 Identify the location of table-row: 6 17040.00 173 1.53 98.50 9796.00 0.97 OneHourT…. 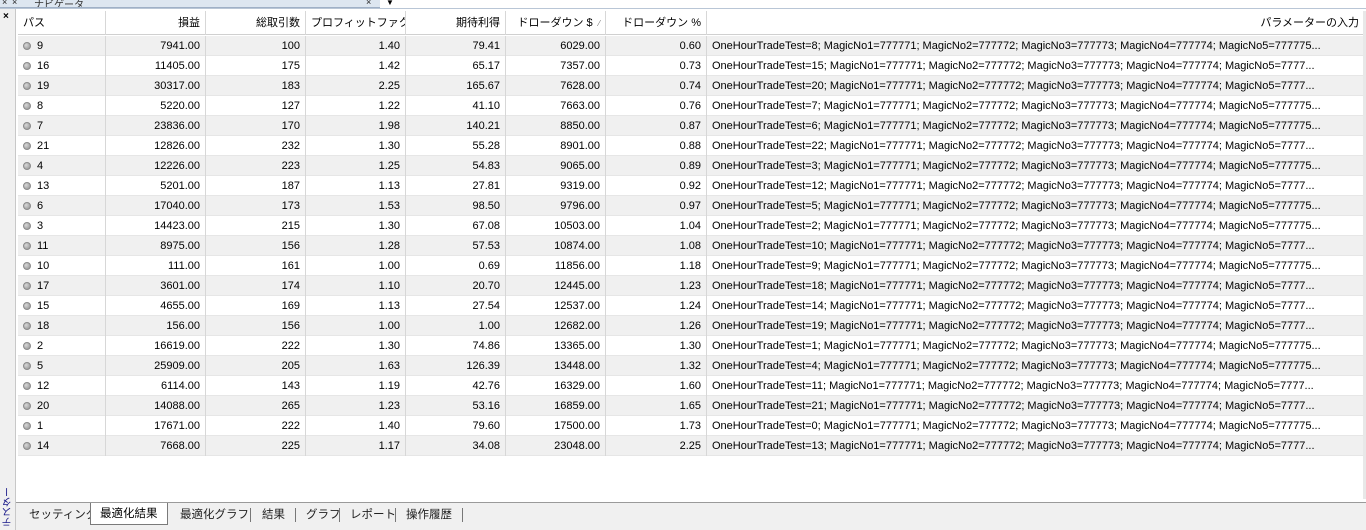
(691, 206).